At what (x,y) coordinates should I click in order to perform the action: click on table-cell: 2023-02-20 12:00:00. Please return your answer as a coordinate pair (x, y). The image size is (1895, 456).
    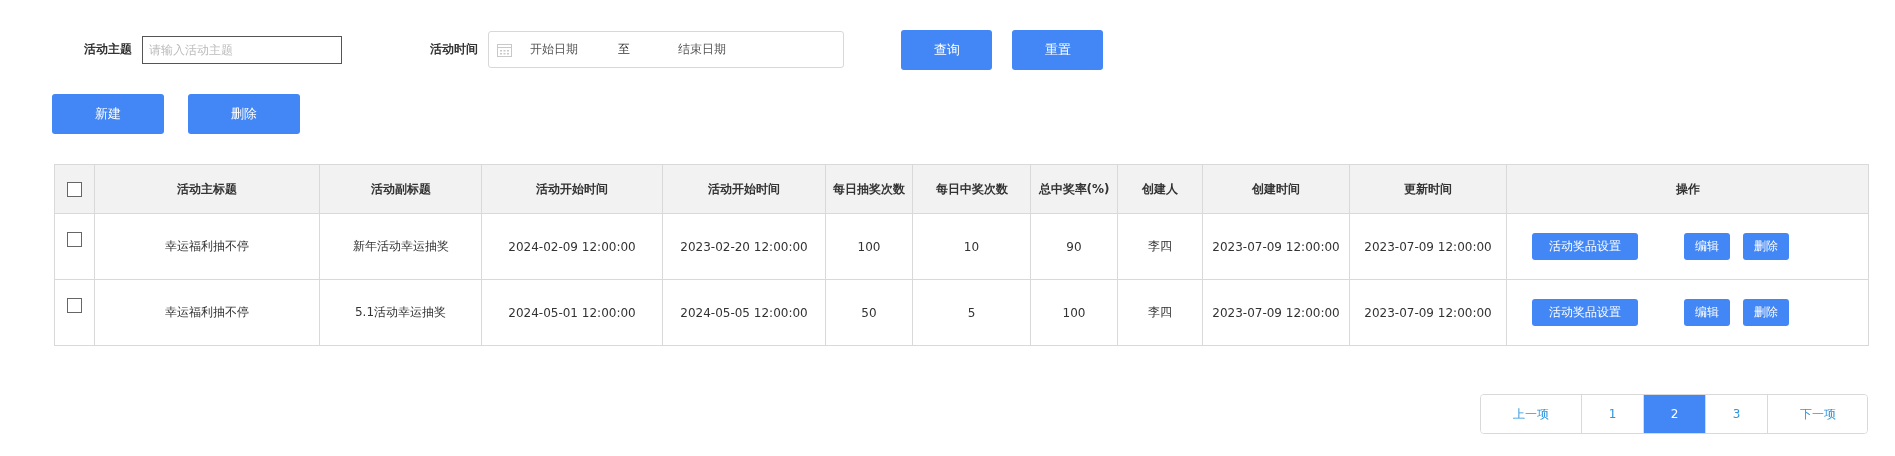
    Looking at the image, I should click on (744, 246).